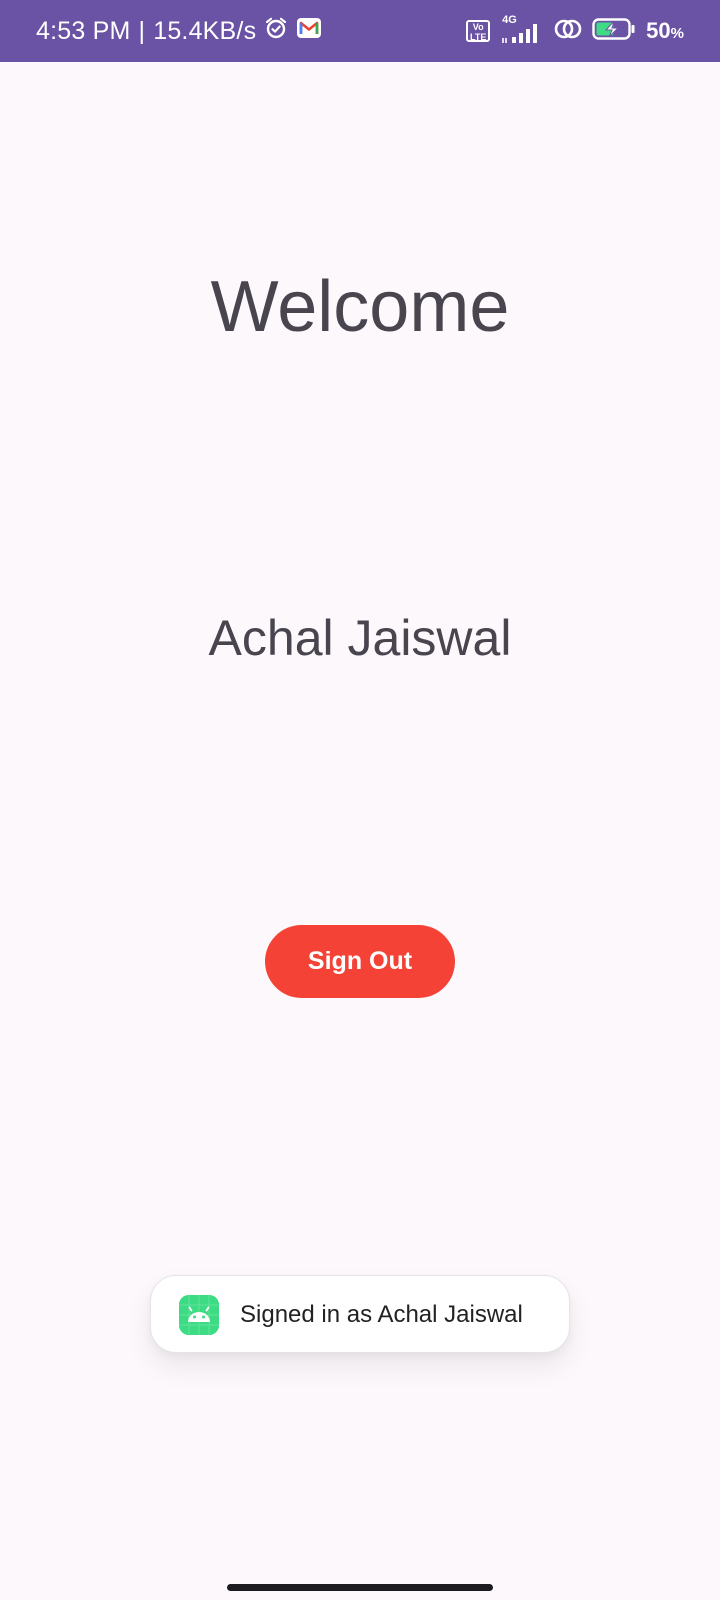 Image resolution: width=720 pixels, height=1600 pixels. Describe the element at coordinates (309, 31) in the screenshot. I see `gmail-icon` at that location.